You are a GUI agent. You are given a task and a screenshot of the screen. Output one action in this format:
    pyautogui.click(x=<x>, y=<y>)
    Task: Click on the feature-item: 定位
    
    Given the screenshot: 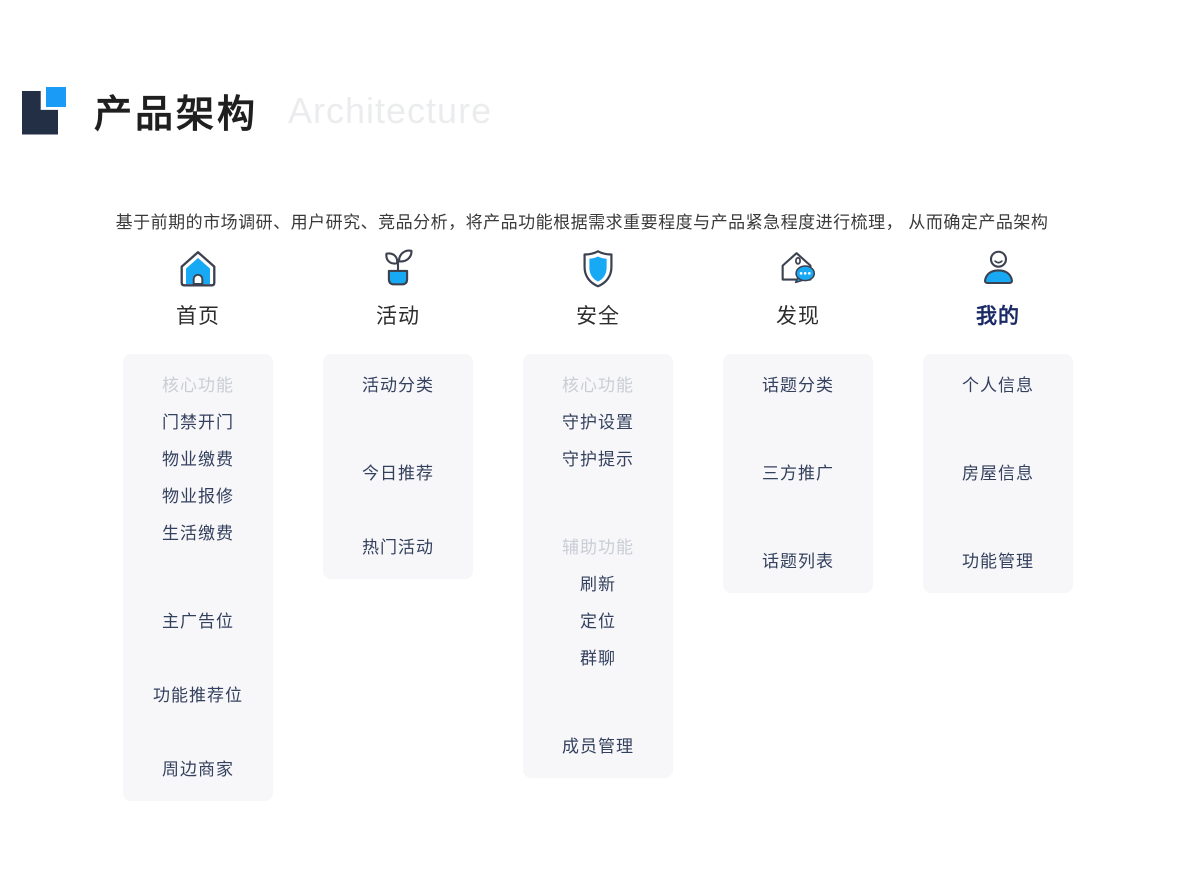 What is the action you would take?
    pyautogui.click(x=598, y=621)
    